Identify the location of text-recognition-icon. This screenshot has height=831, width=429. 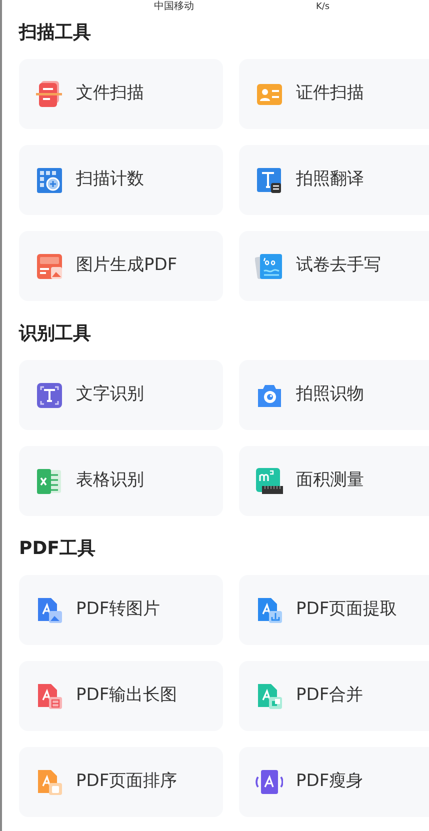
(49, 395).